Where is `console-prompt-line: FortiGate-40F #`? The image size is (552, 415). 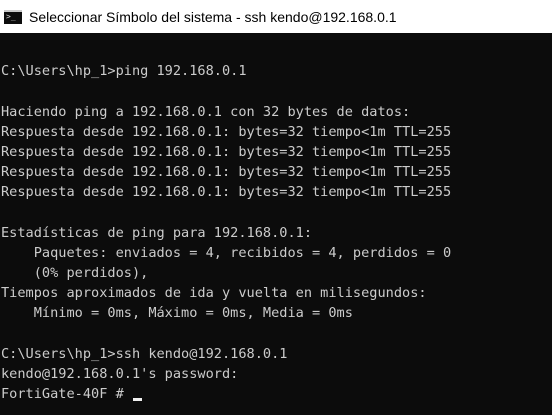 console-prompt-line: FortiGate-40F # is located at coordinates (276, 394).